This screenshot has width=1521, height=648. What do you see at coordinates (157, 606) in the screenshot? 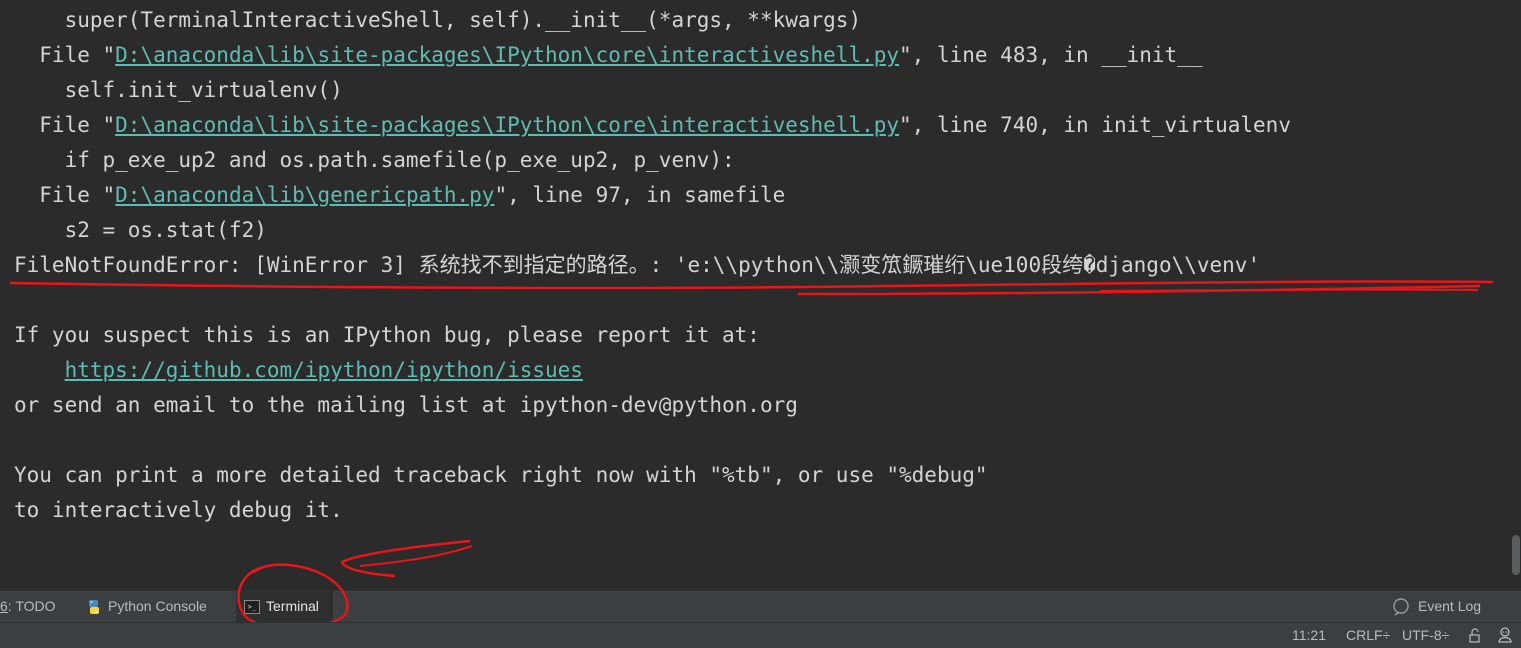
I see `python-console-label: Python Console` at bounding box center [157, 606].